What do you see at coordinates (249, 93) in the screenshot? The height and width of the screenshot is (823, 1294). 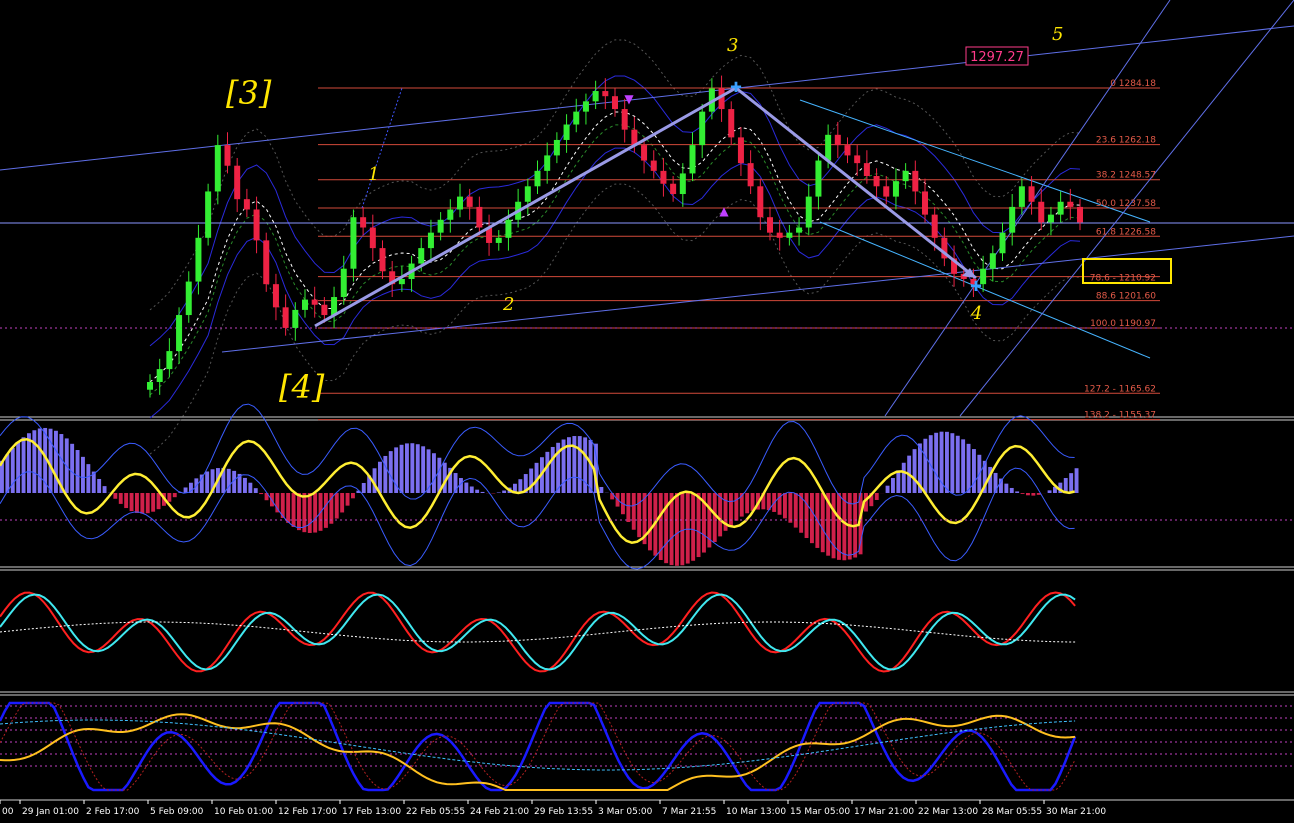 I see `wave-label-major-3: [3]` at bounding box center [249, 93].